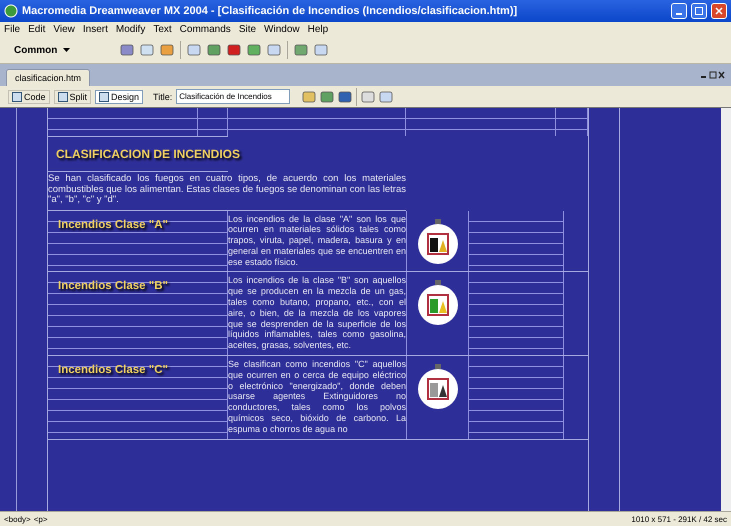 The height and width of the screenshot is (526, 731). I want to click on title-field: Clasificación de Incendios, so click(233, 96).